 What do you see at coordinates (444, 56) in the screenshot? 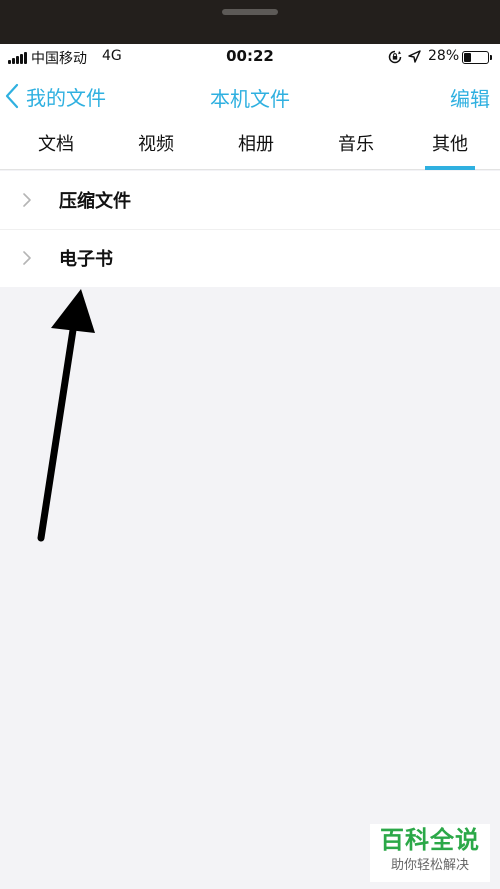
I see `battery-percentage: 28%` at bounding box center [444, 56].